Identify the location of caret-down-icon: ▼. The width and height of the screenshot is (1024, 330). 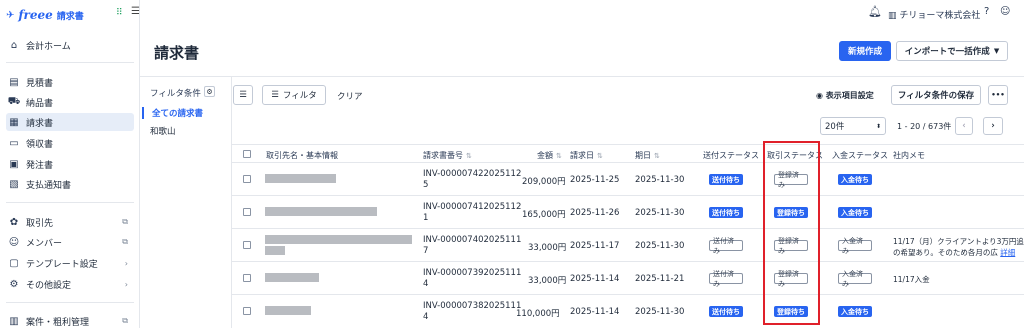
(996, 51).